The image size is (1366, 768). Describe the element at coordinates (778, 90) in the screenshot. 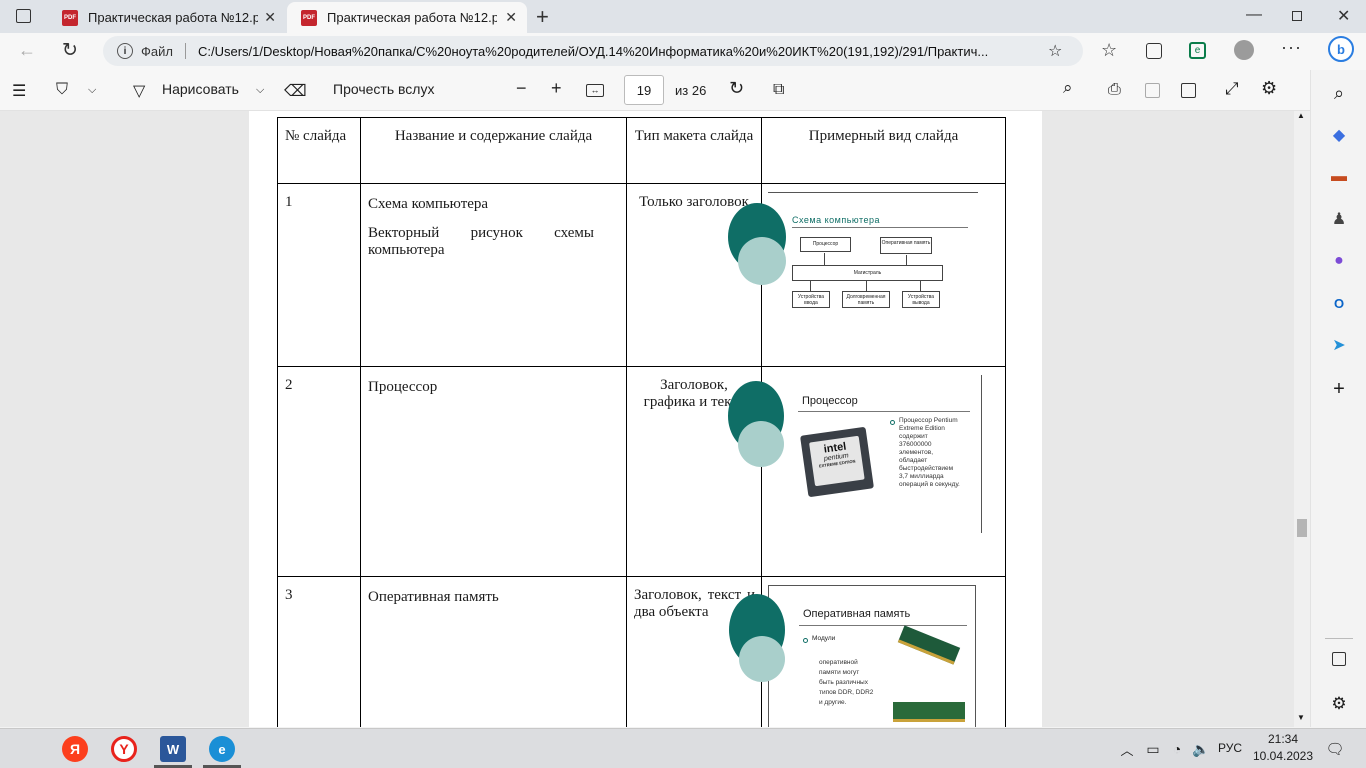

I see `page-view-icon: ⧉` at that location.